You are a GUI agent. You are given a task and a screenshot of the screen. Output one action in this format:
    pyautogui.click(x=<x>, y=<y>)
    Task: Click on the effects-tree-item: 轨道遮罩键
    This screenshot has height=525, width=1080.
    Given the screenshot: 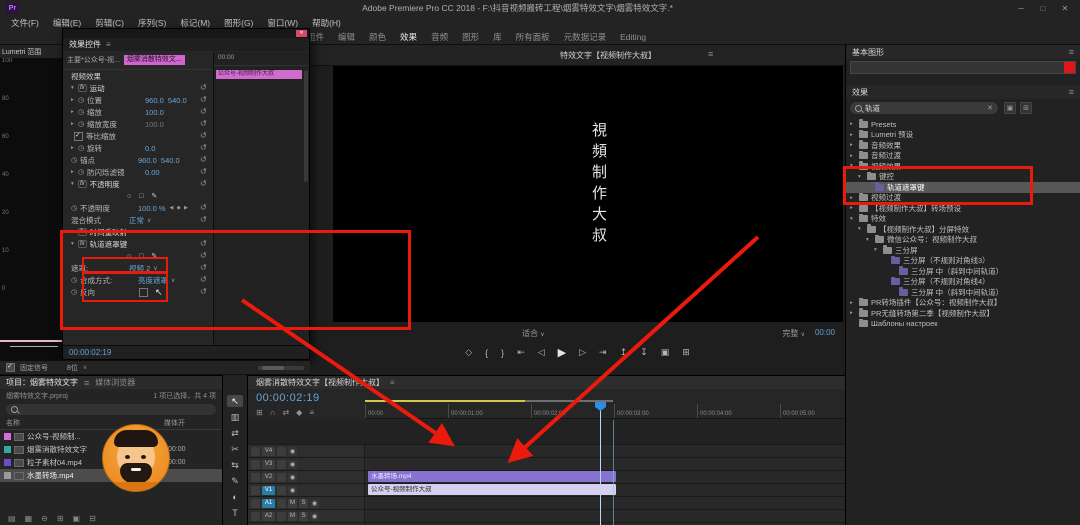 What is the action you would take?
    pyautogui.click(x=963, y=187)
    